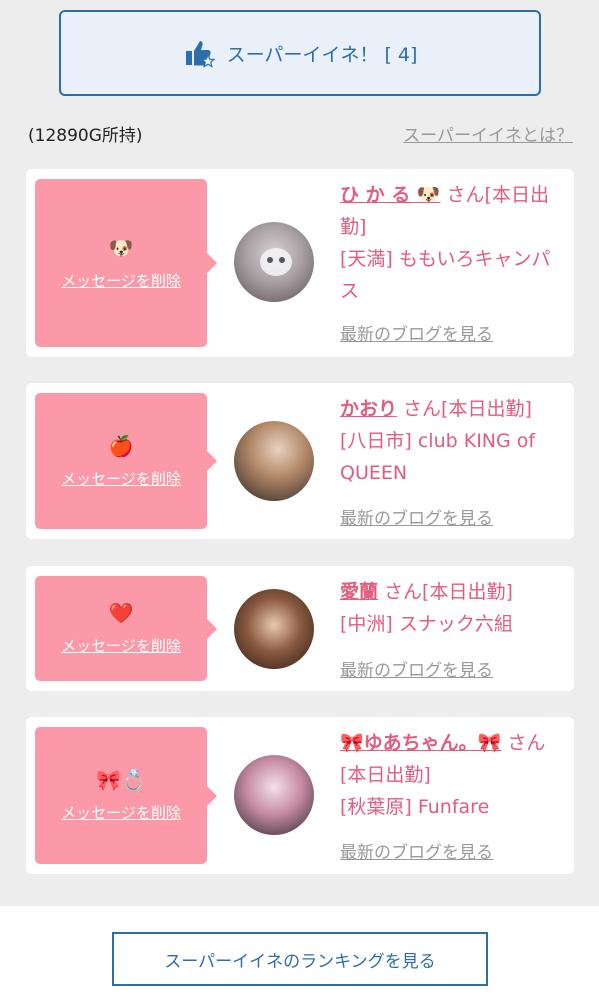 This screenshot has height=1000, width=599. I want to click on shop-name: [天満] ももいろキャンパス, so click(445, 275).